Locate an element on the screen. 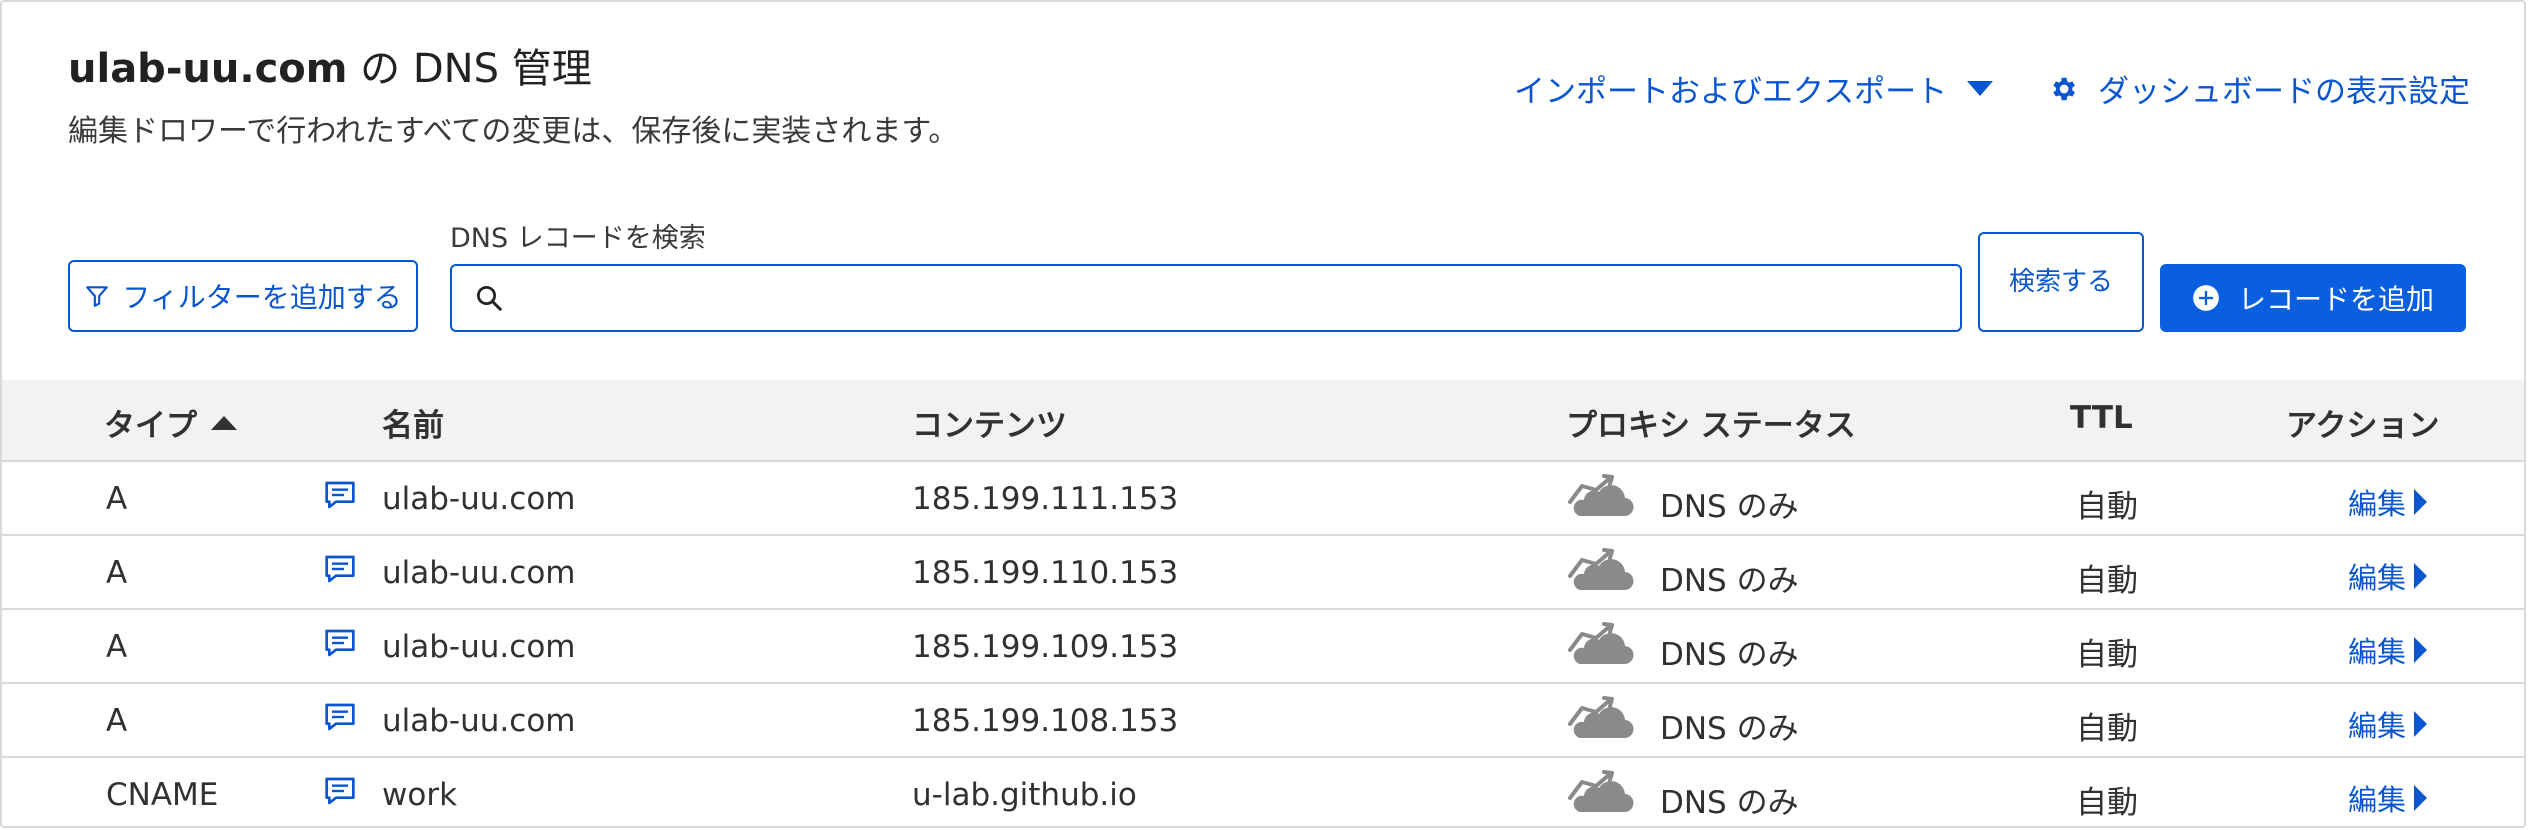 Image resolution: width=2528 pixels, height=830 pixels. page-title: ulab-uu.com の DNS 管理 is located at coordinates (330, 65).